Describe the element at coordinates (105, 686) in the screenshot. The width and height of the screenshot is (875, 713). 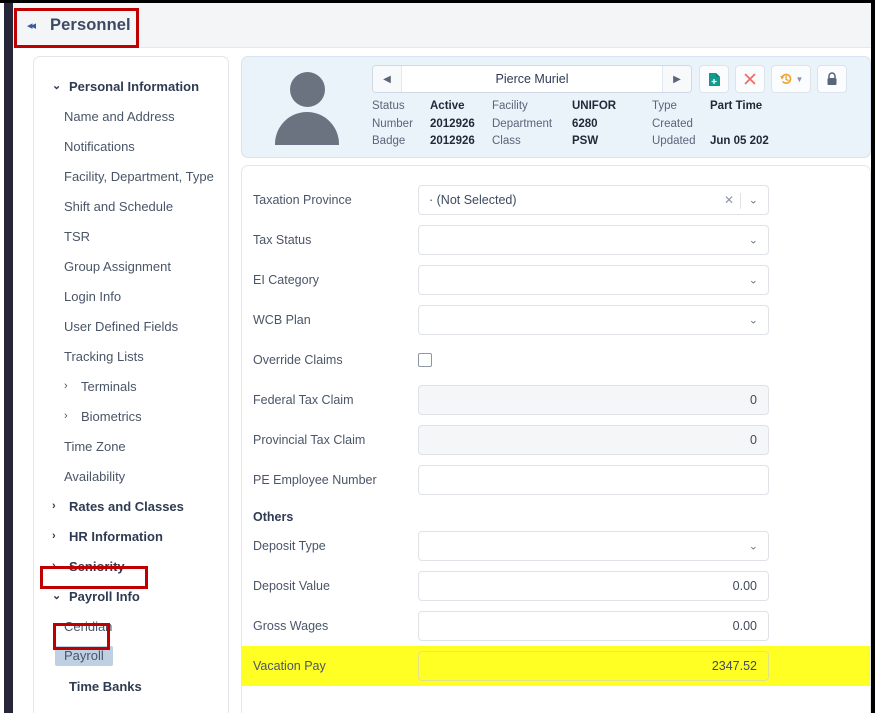
I see `sidebar-item-label: Time Banks` at that location.